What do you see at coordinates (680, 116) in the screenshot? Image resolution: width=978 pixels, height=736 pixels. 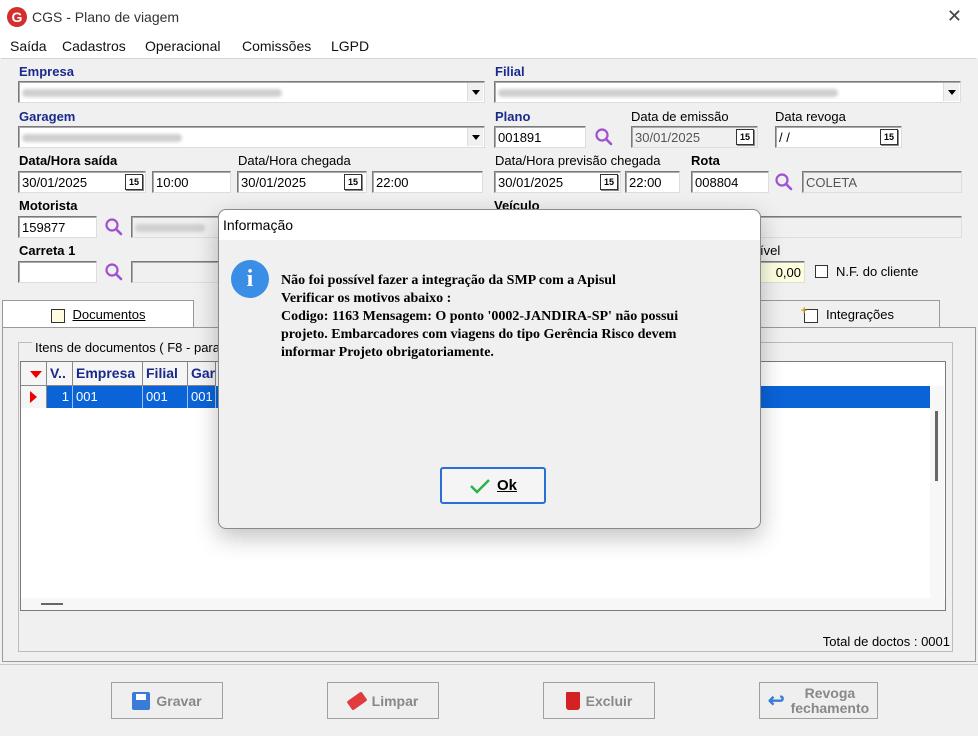 I see `data-emissao-label: Data de emissão` at bounding box center [680, 116].